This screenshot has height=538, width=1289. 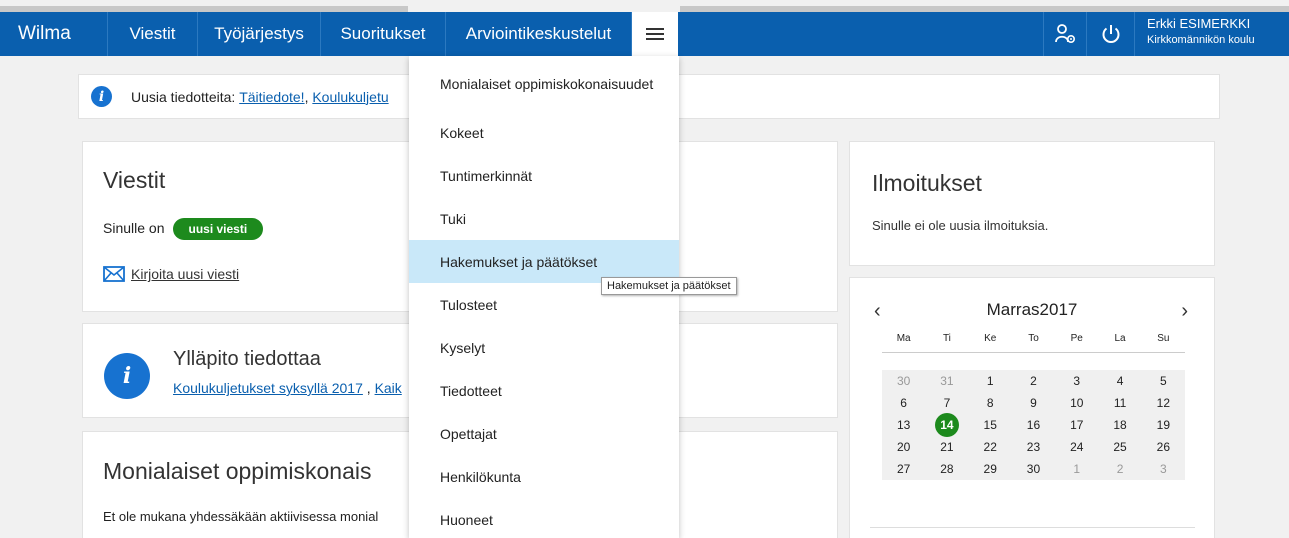 I want to click on calendar-day: 27, so click(x=903, y=469).